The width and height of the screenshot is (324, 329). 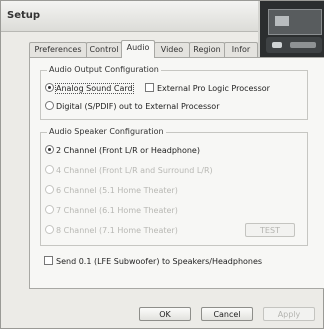 I want to click on tab-control: Control, so click(x=104, y=49).